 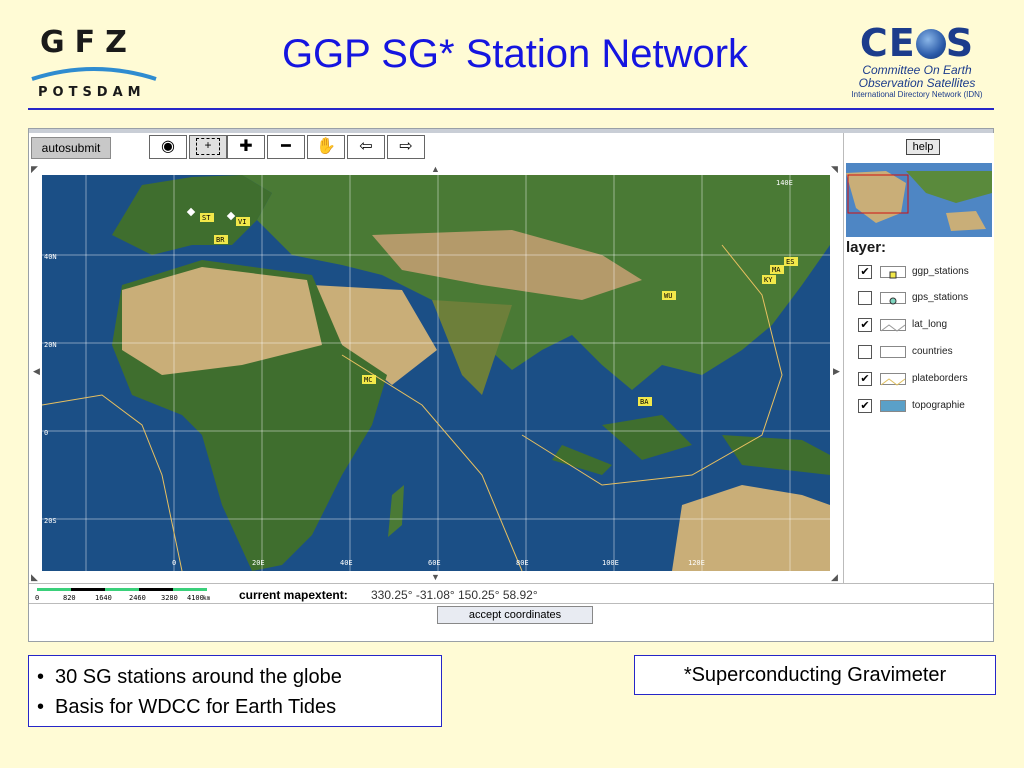 I want to click on gps-stations-symbol-icon, so click(x=893, y=298).